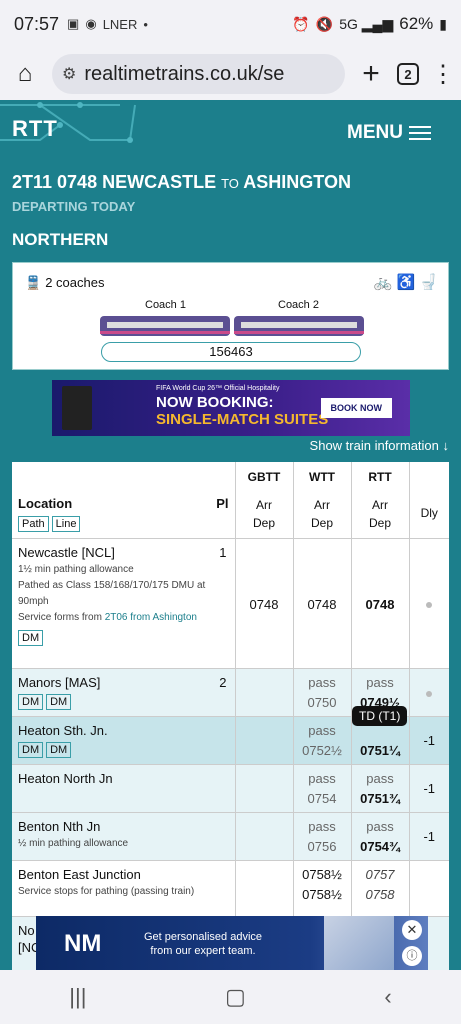 This screenshot has height=1024, width=461. What do you see at coordinates (371, 74) in the screenshot?
I see `new-tab-icon: +` at bounding box center [371, 74].